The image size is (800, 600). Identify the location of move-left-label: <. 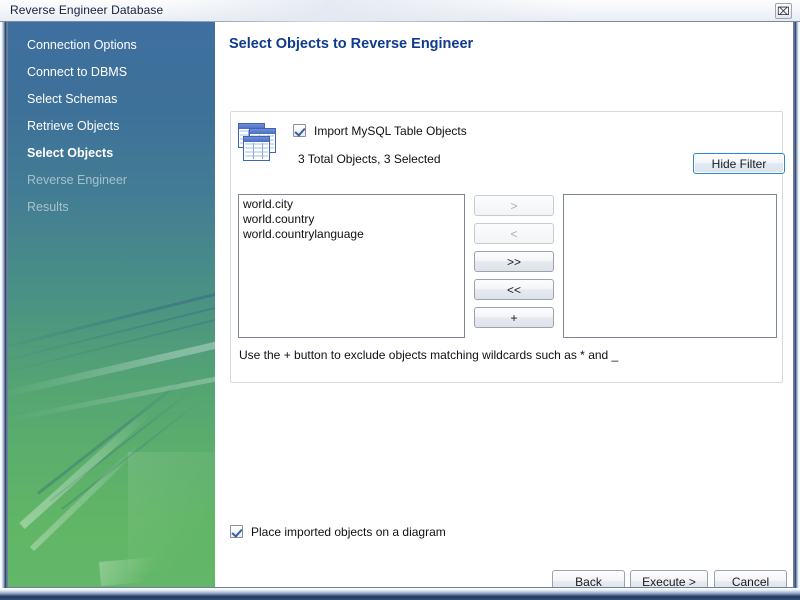
(514, 233).